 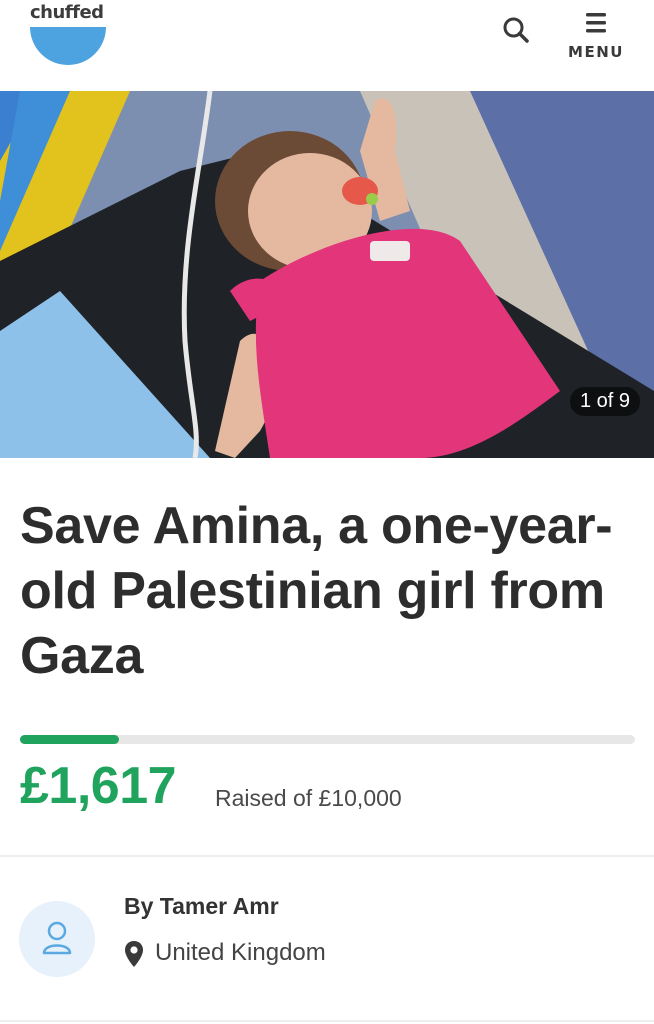 I want to click on site-header: chuffed MENU, so click(x=327, y=45).